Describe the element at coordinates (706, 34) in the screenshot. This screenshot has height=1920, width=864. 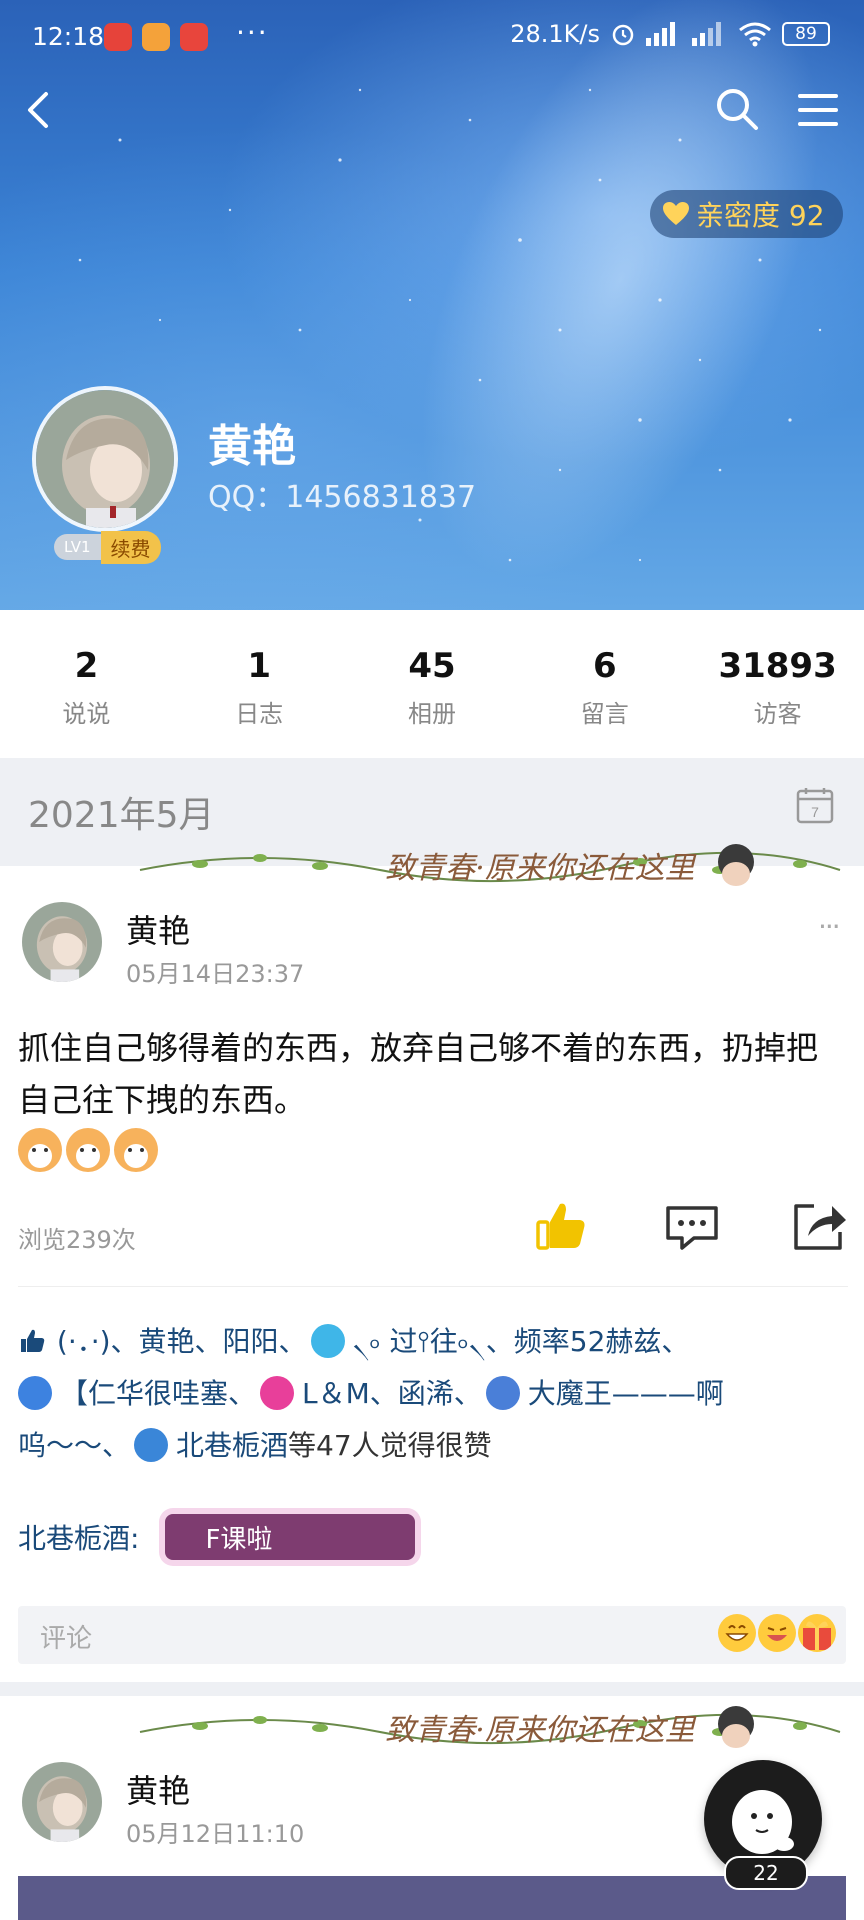
I see `signal-hd-icon` at that location.